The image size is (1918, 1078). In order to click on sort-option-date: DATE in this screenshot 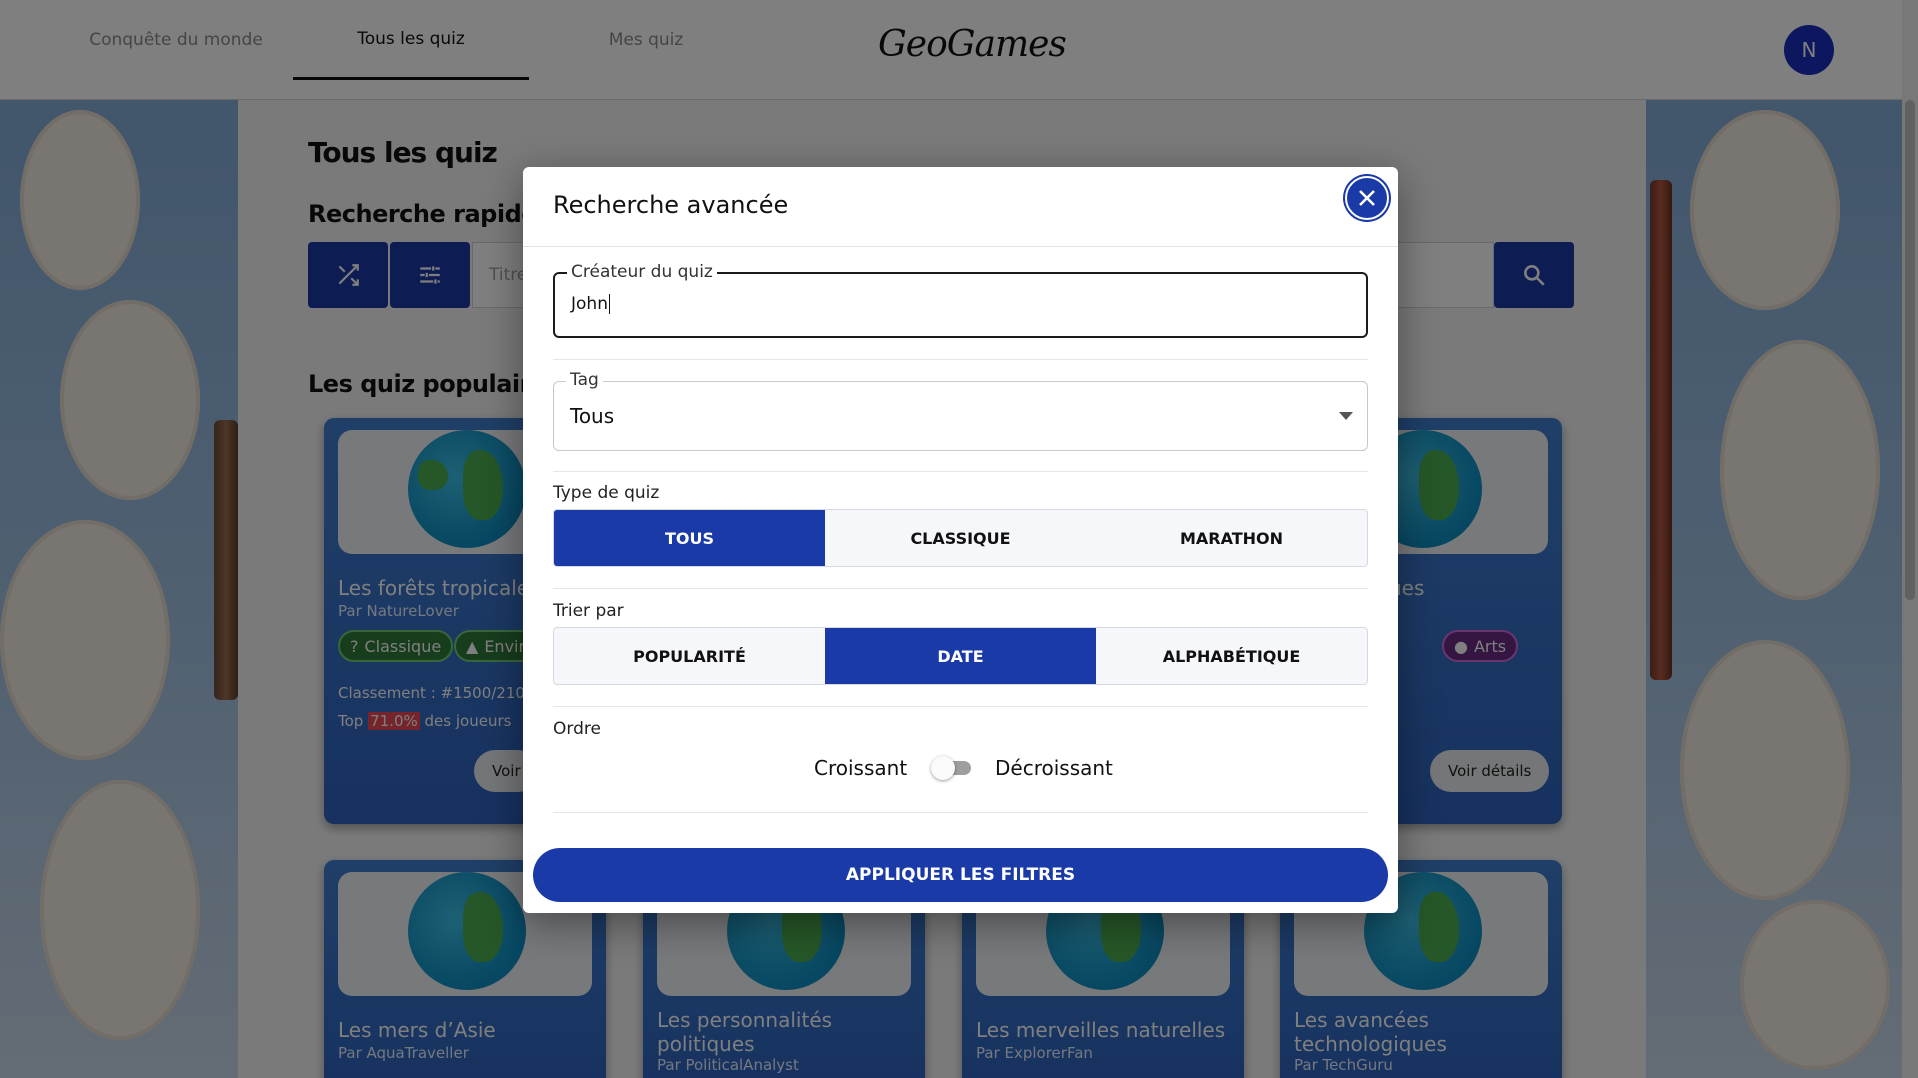, I will do `click(960, 656)`.